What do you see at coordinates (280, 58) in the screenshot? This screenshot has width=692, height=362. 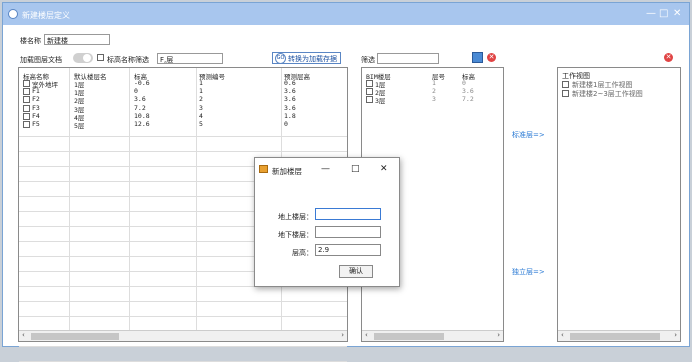 I see `convert-icon: GO` at bounding box center [280, 58].